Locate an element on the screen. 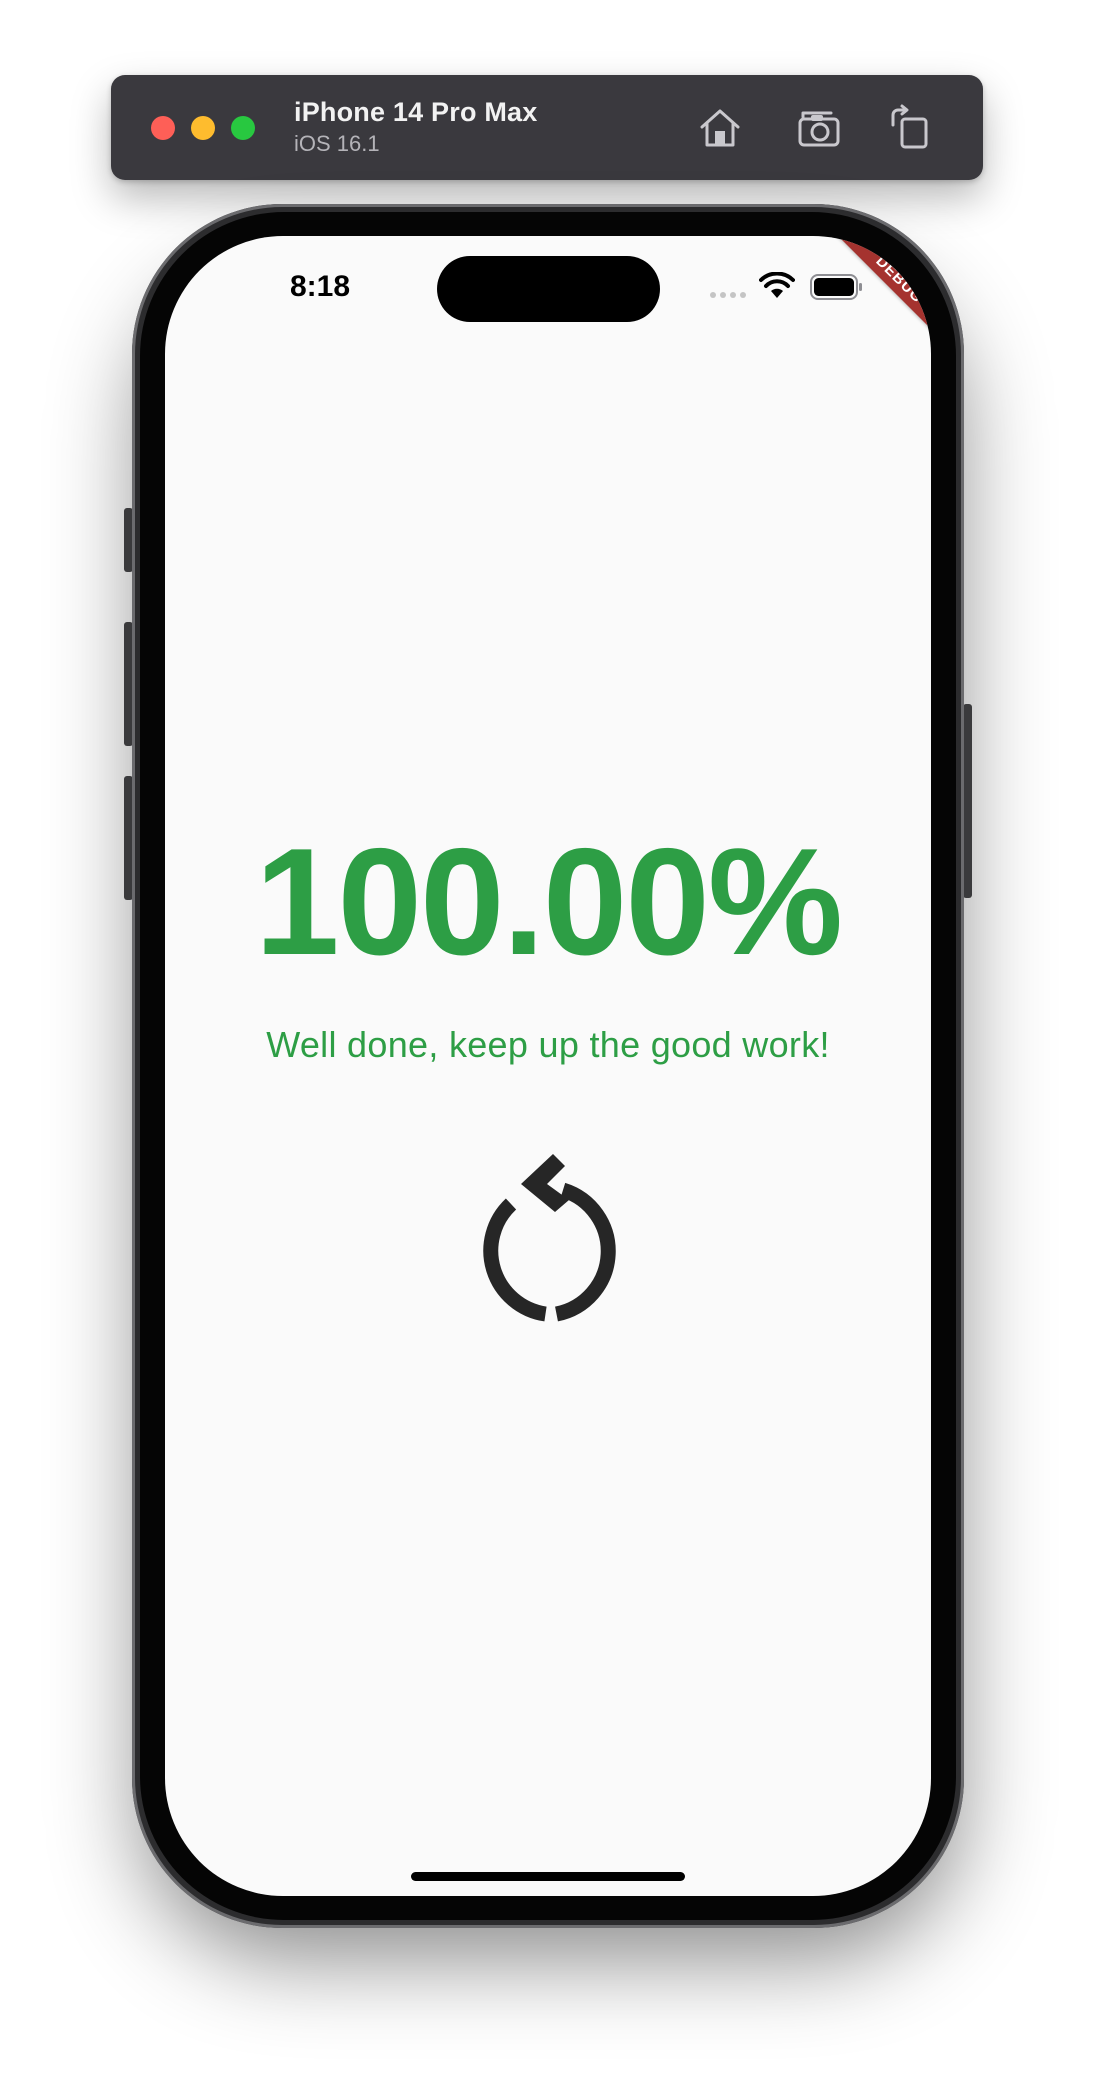  restart-icon is located at coordinates (549, 1238).